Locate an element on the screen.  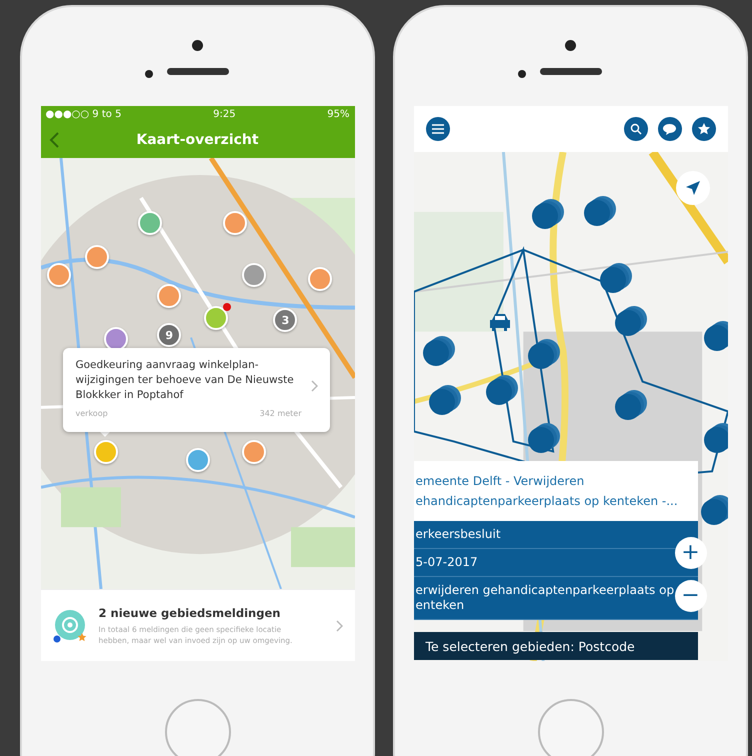
menu-icon is located at coordinates (438, 129).